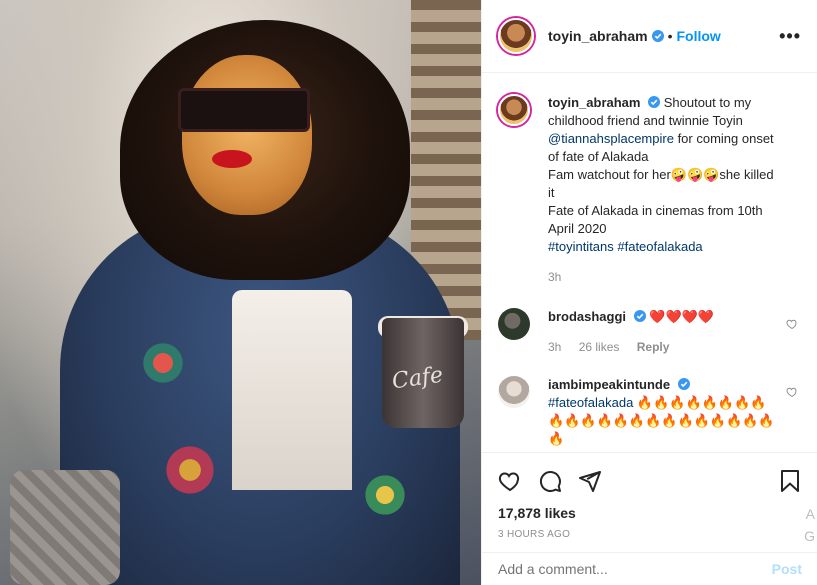 This screenshot has height=585, width=817. What do you see at coordinates (598, 36) in the screenshot?
I see `author-username: toyin_abraham` at bounding box center [598, 36].